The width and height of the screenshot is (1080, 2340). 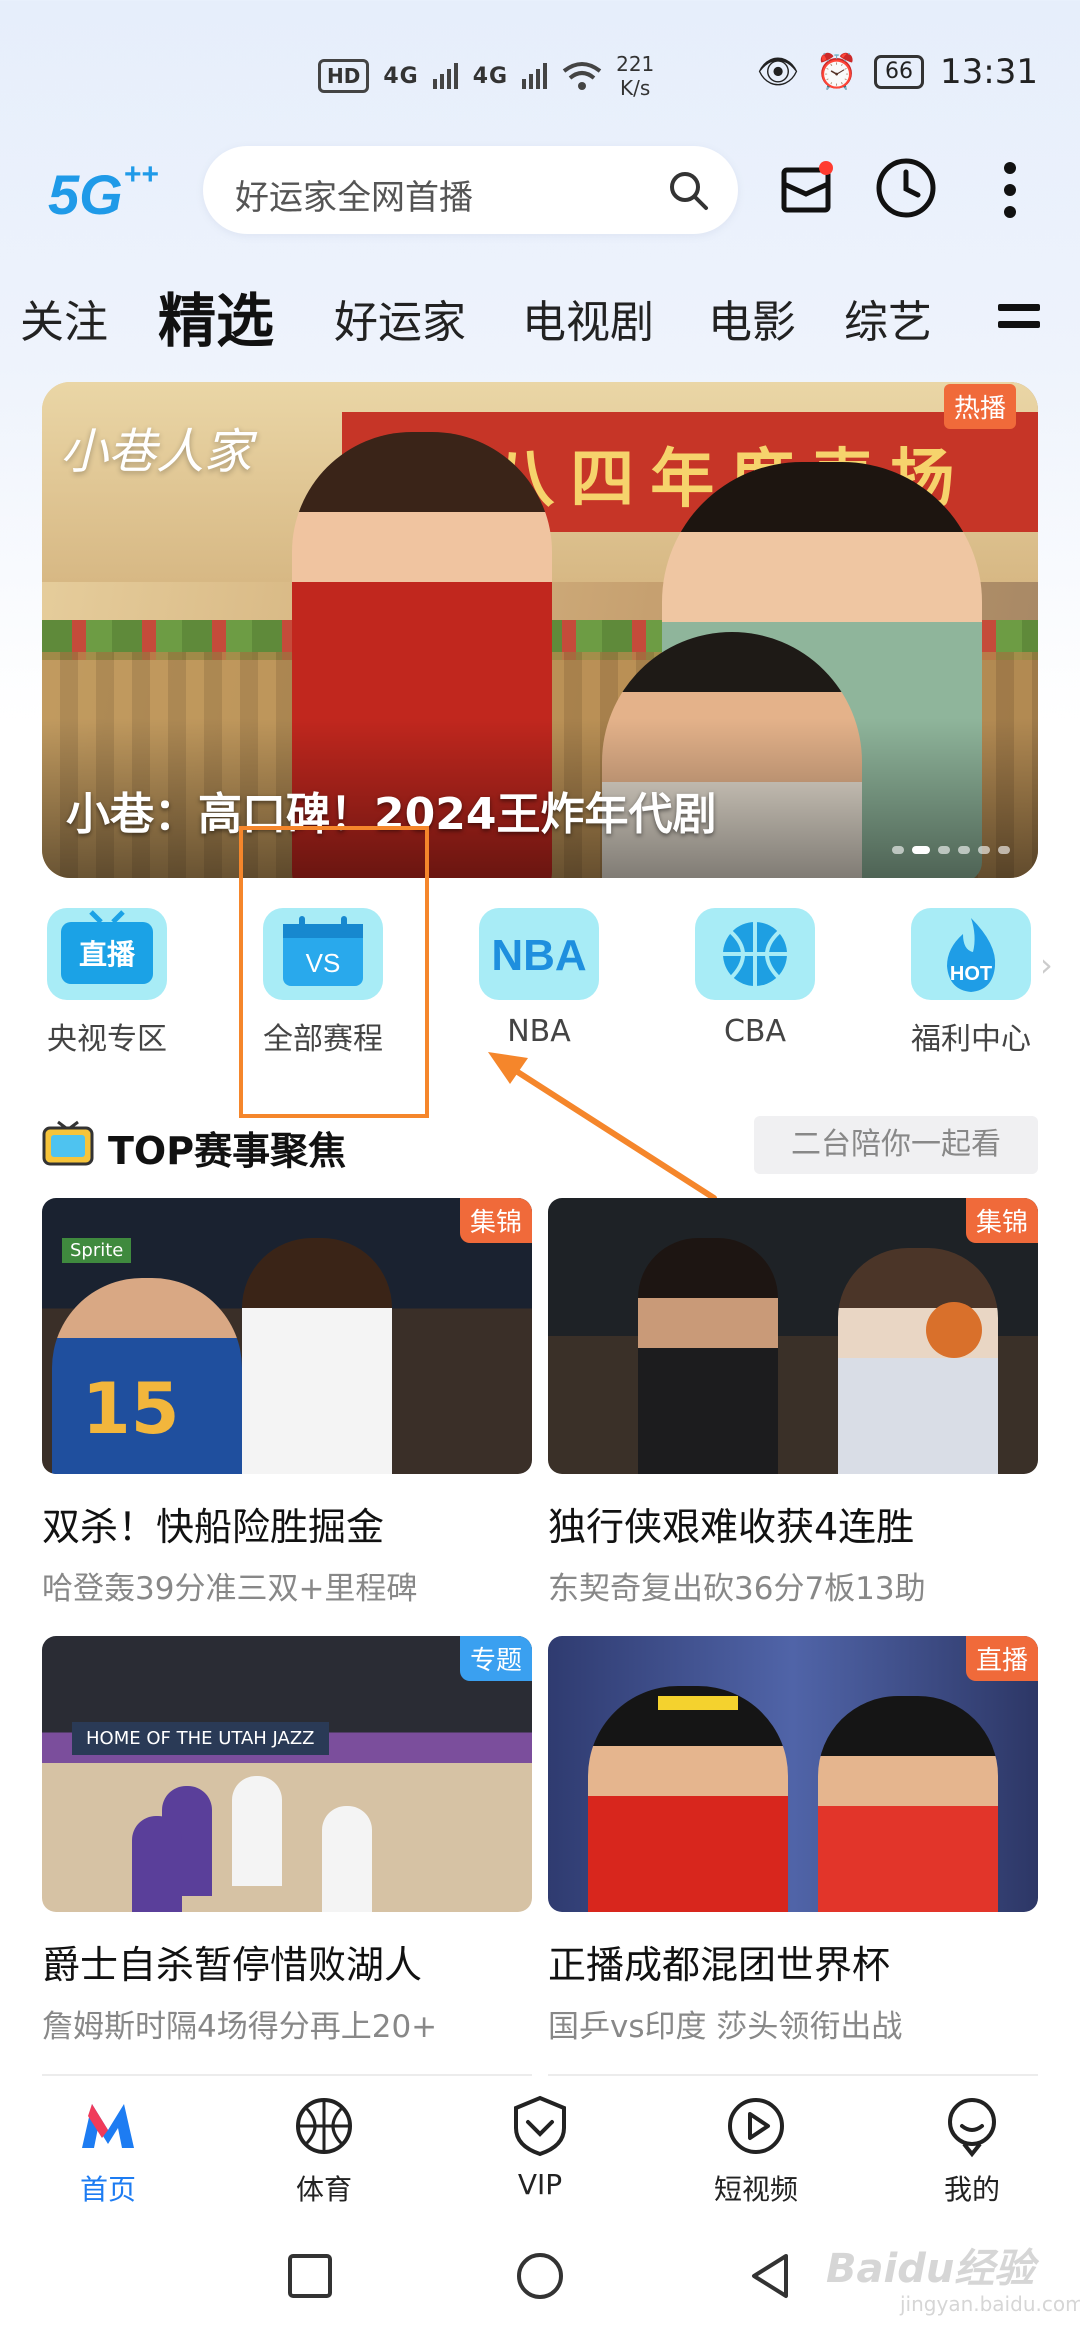 What do you see at coordinates (200, 1738) in the screenshot?
I see `court-sign: HOME OF THE UTAH JAZZ` at bounding box center [200, 1738].